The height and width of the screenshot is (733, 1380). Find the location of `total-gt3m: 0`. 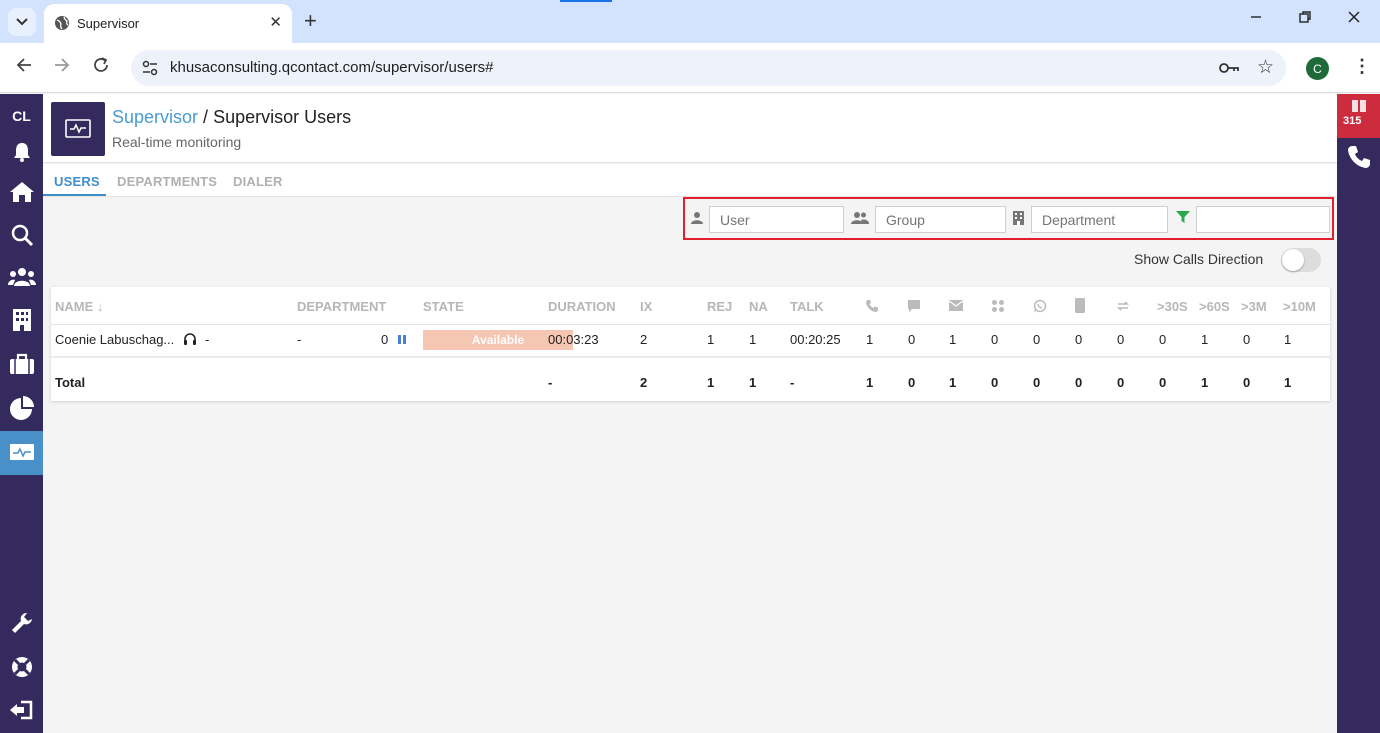

total-gt3m: 0 is located at coordinates (1247, 382).